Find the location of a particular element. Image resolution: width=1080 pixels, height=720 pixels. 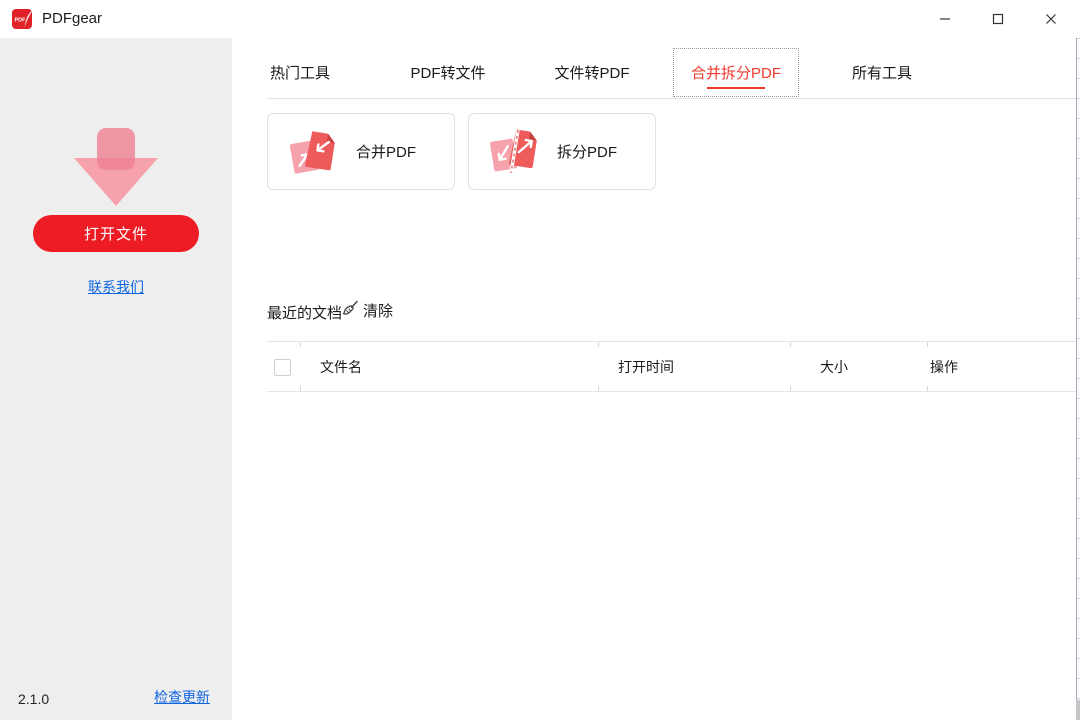

version-label: 2.1.0 is located at coordinates (34, 699).